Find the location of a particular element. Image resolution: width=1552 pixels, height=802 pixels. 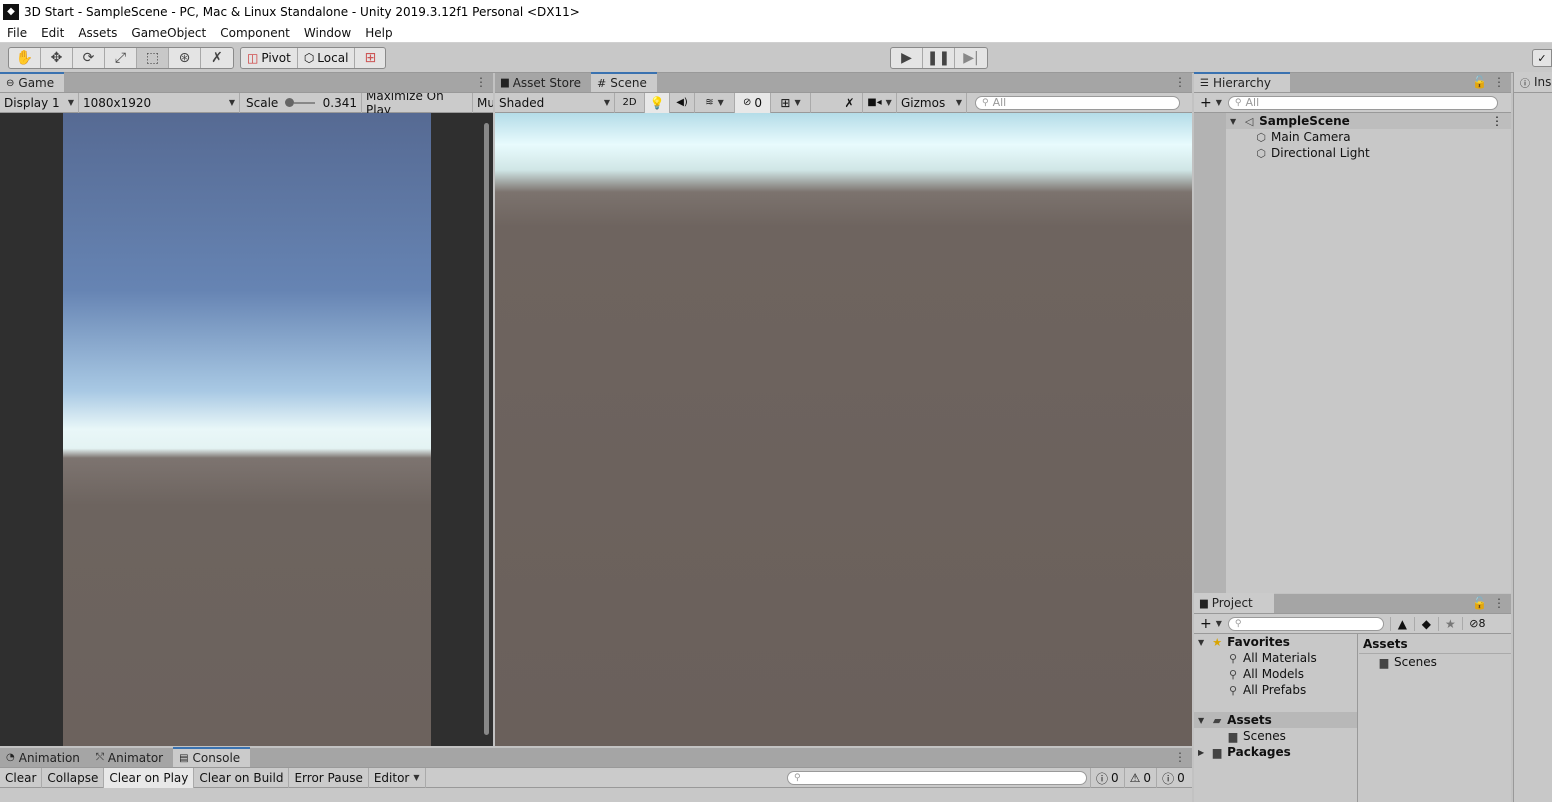

scene-options-icon: ⋮ is located at coordinates (1497, 121).